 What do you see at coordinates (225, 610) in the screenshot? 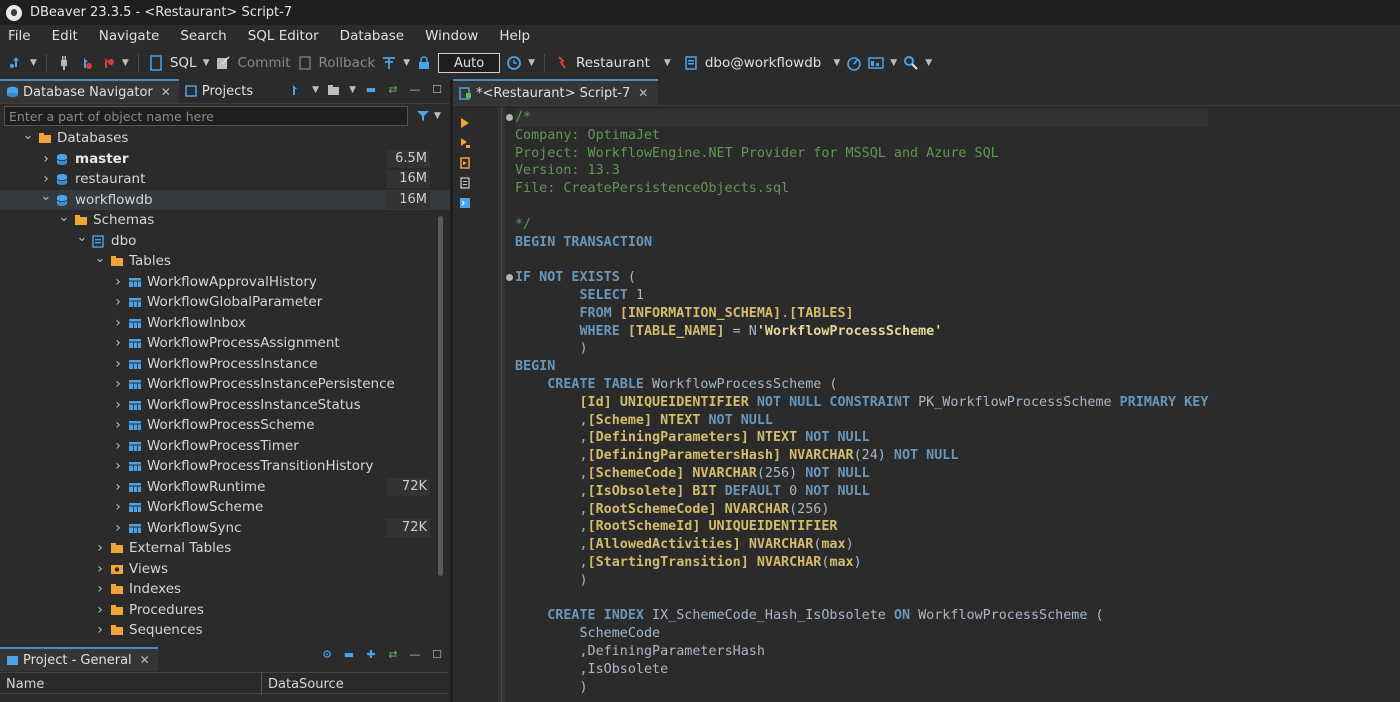
I see `tree-item: › Procedures` at bounding box center [225, 610].